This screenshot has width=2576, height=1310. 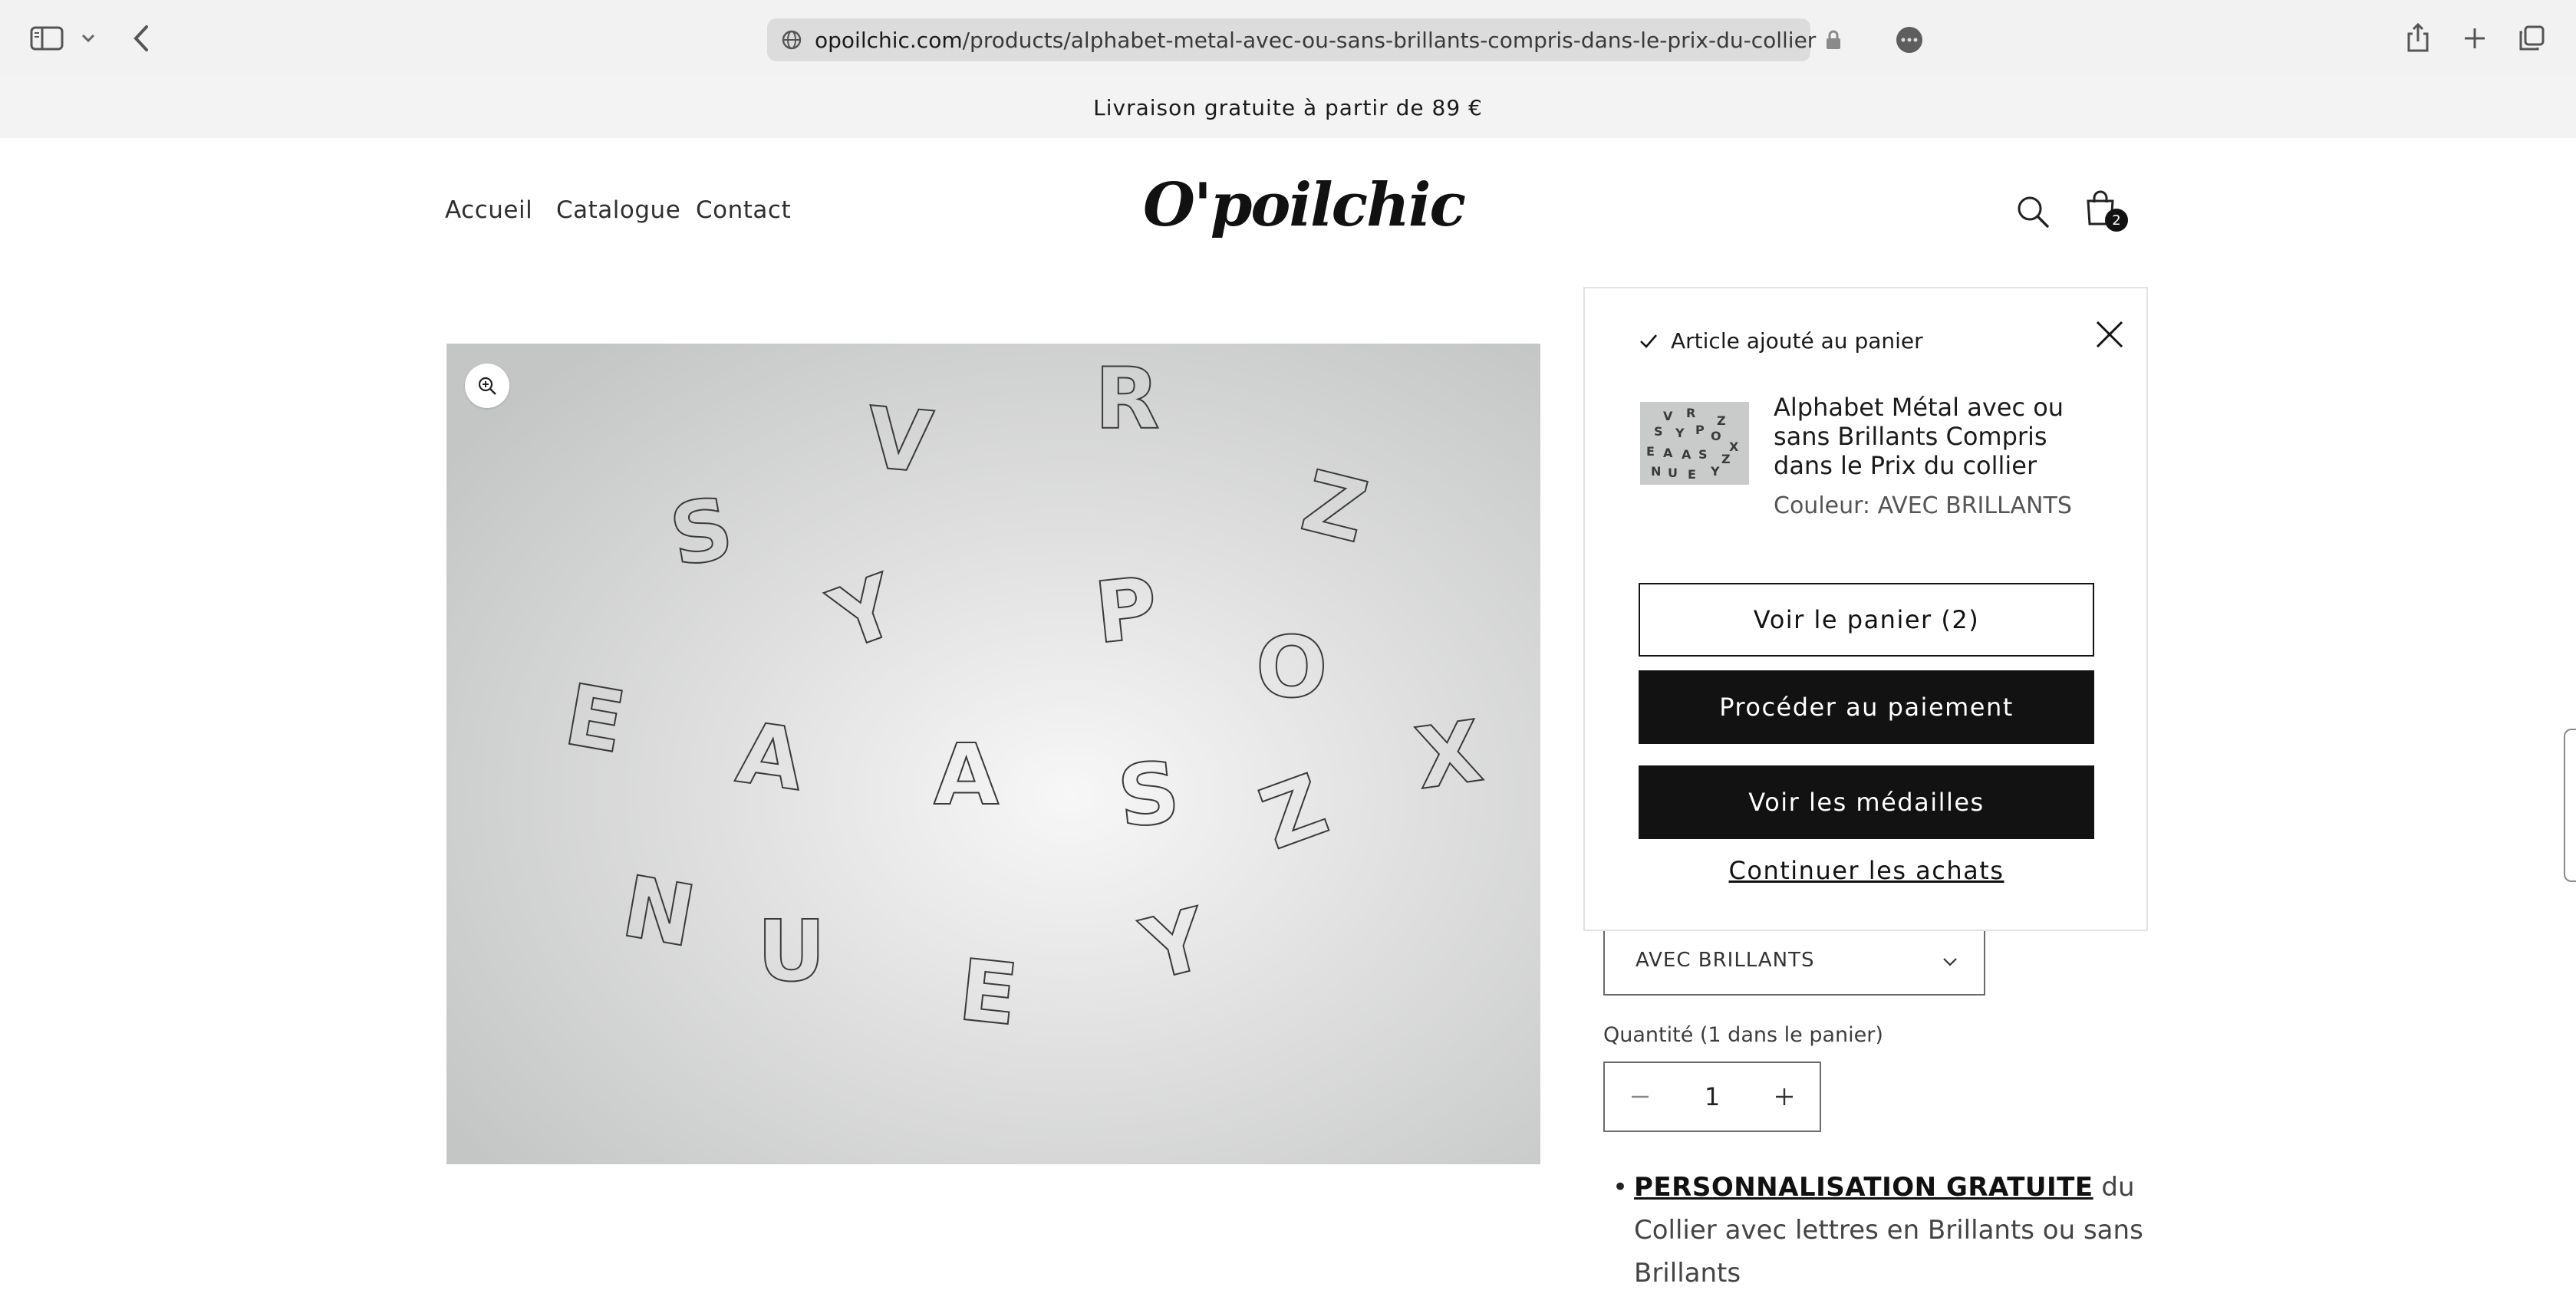 What do you see at coordinates (1797, 341) in the screenshot?
I see `added-status-text: Article ajouté au panier` at bounding box center [1797, 341].